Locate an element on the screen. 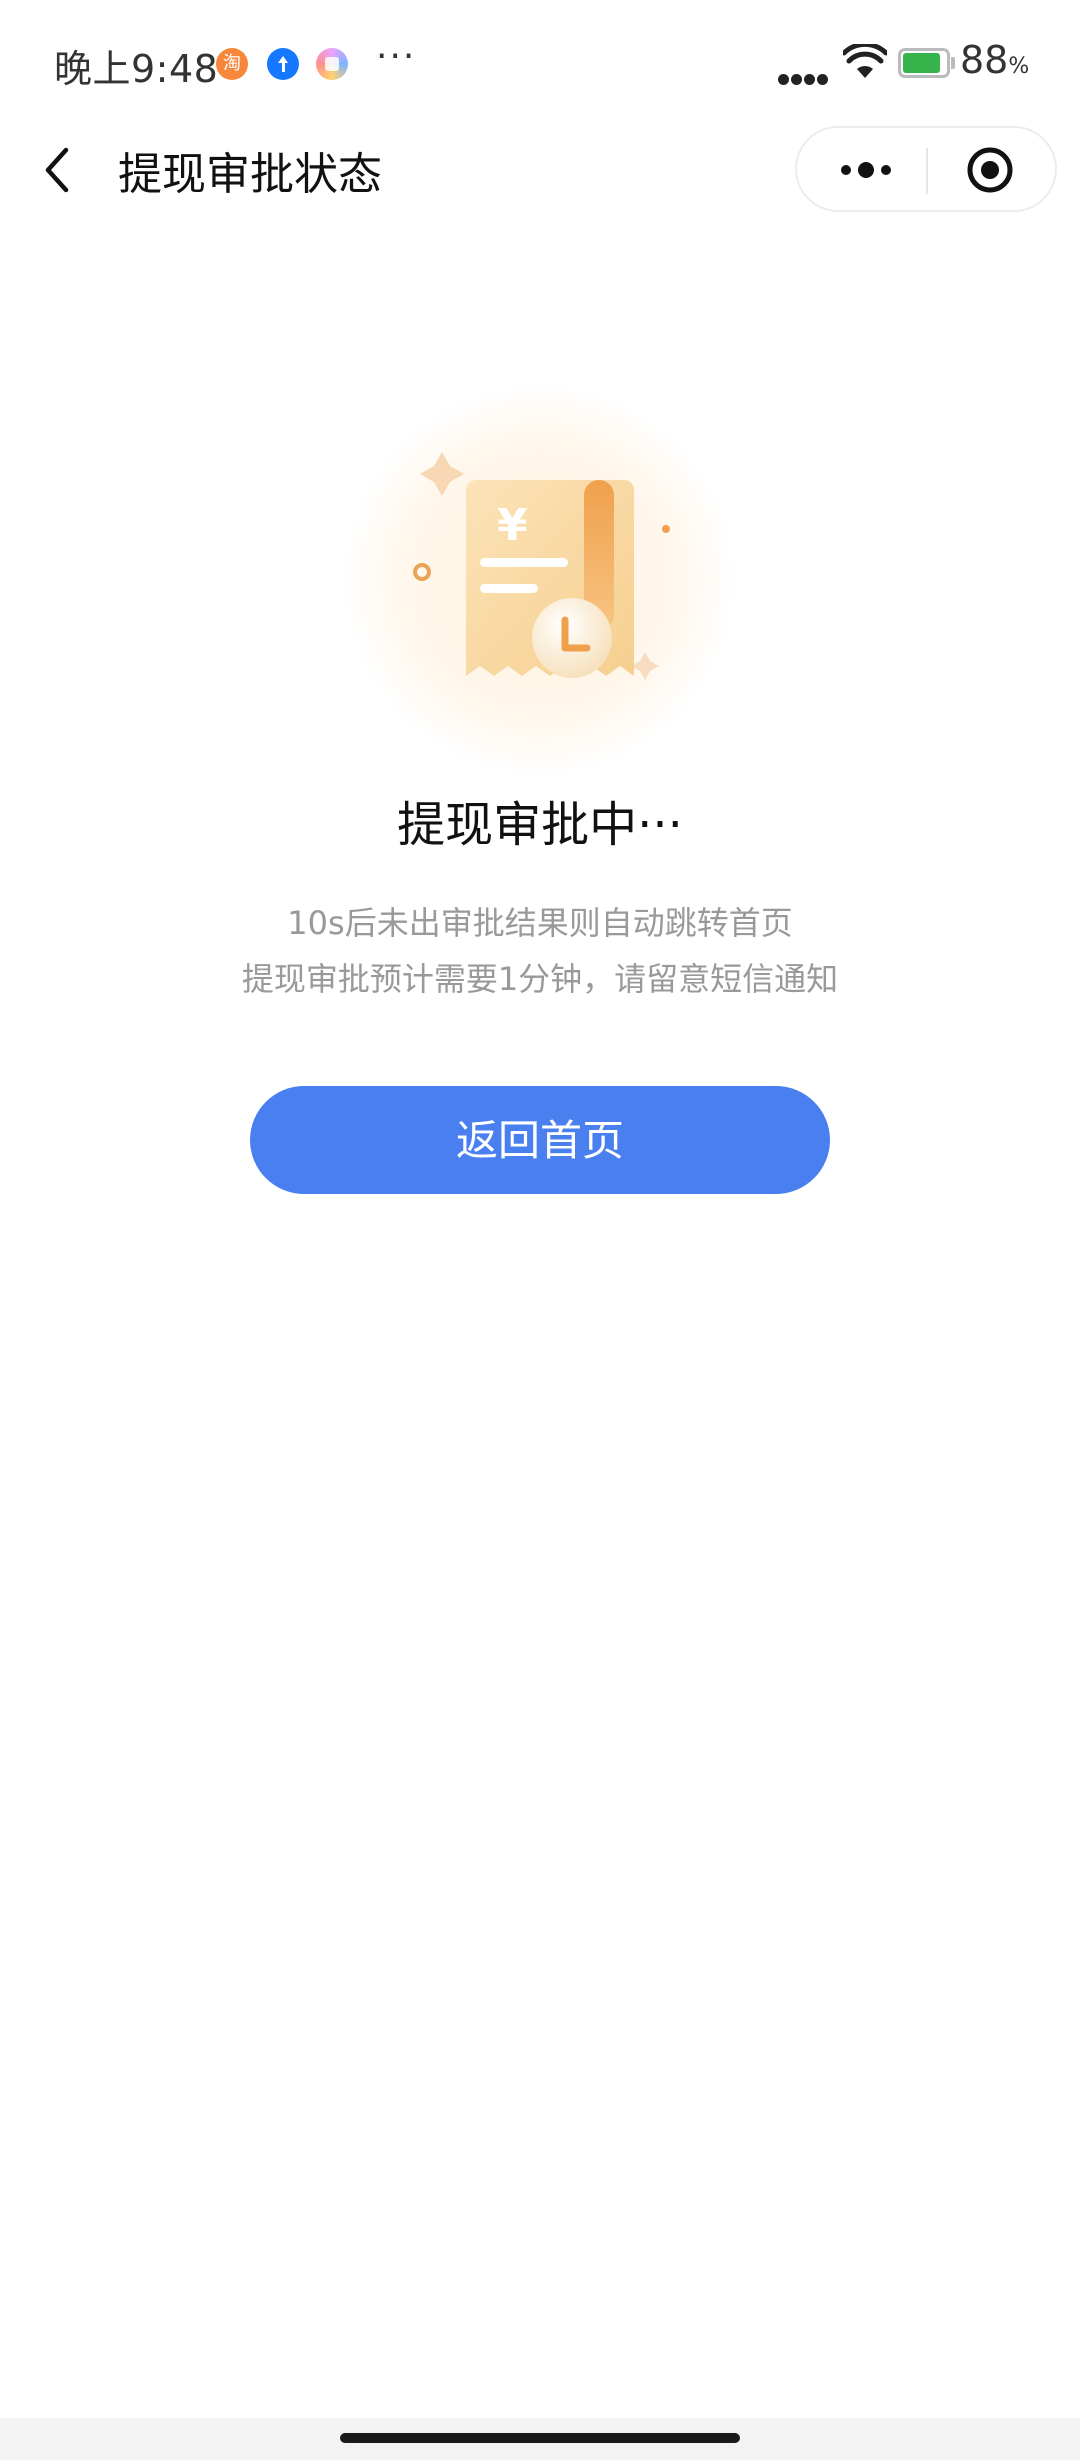 The image size is (1080, 2460). status-time: 晚上9:48 is located at coordinates (136, 69).